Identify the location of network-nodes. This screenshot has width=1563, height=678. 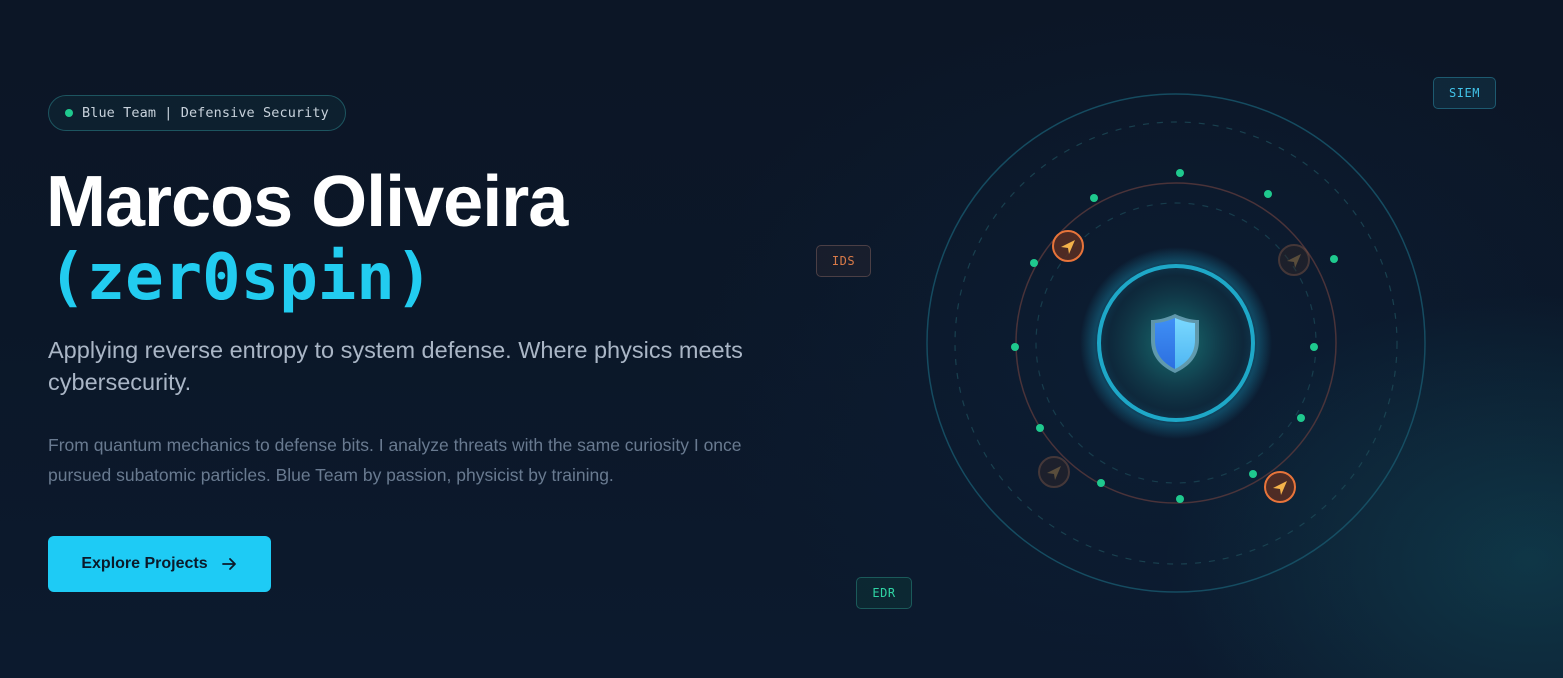
(1174, 336).